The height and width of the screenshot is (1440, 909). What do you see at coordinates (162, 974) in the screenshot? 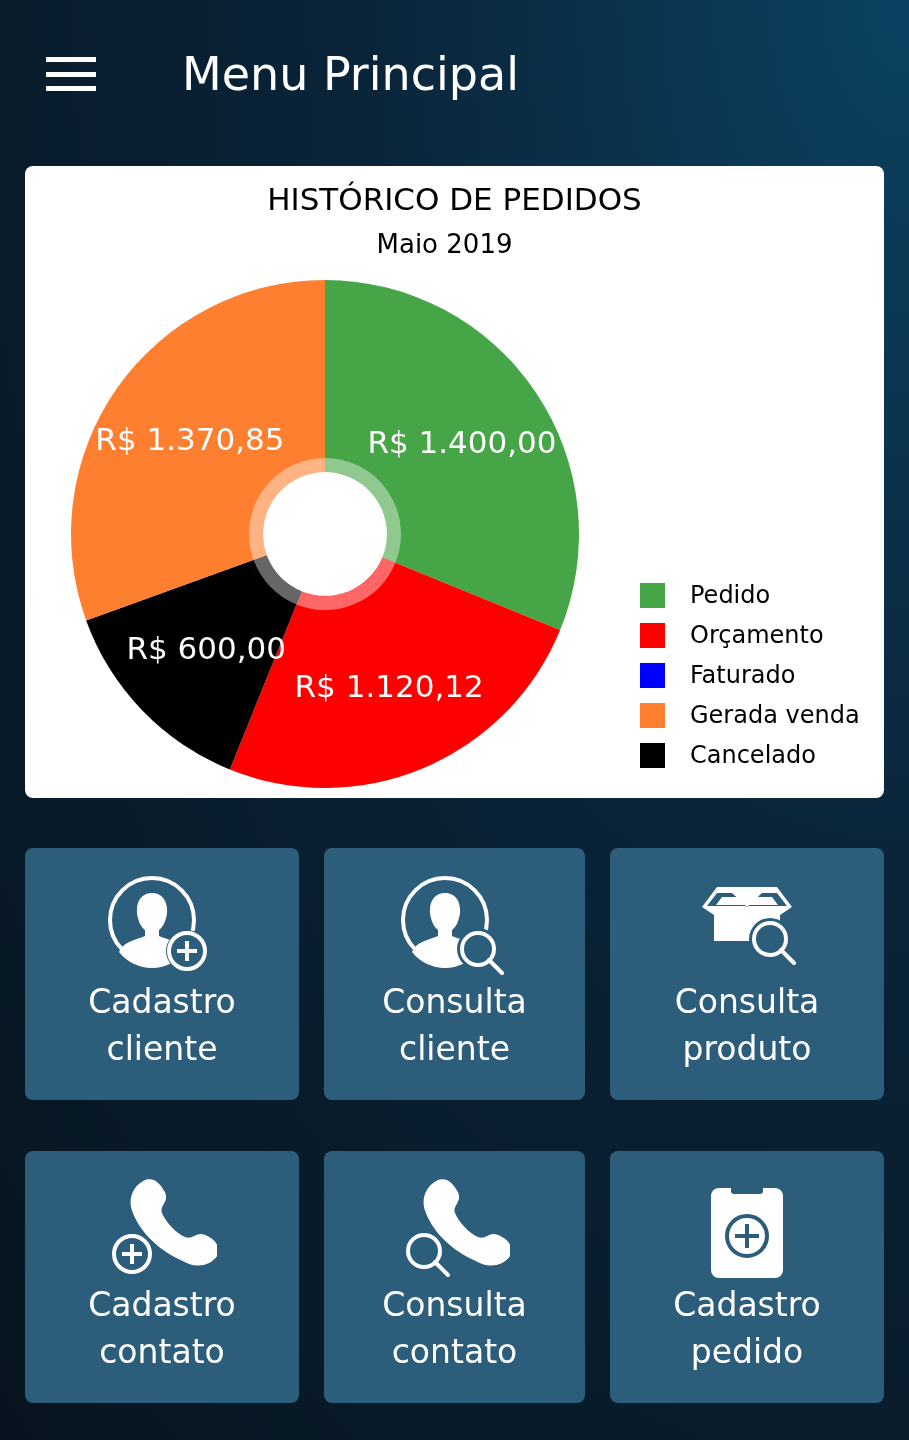
I see `menu-tile: Cadastro cliente` at bounding box center [162, 974].